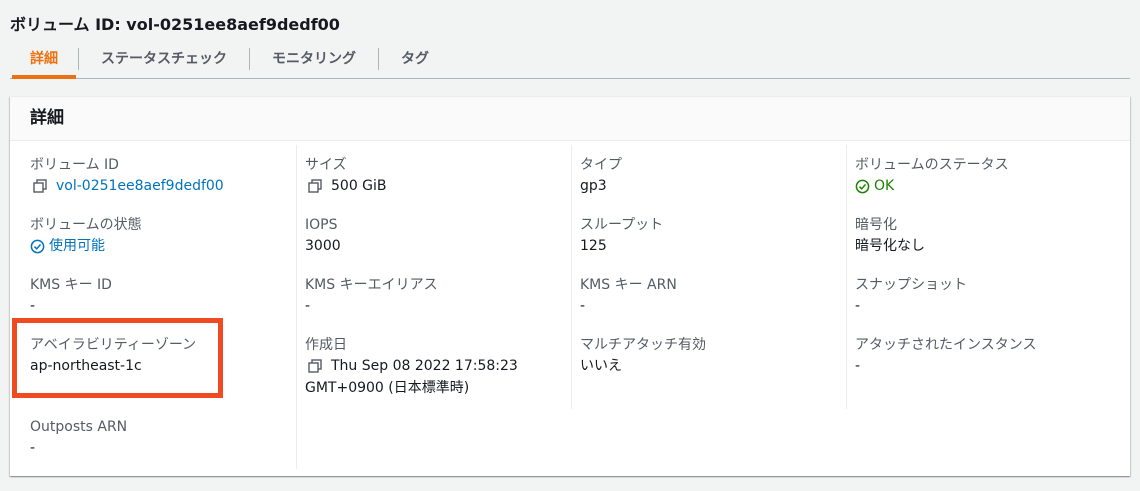 Image resolution: width=1140 pixels, height=491 pixels. Describe the element at coordinates (643, 345) in the screenshot. I see `field-label: マルチアタッチ有効` at that location.